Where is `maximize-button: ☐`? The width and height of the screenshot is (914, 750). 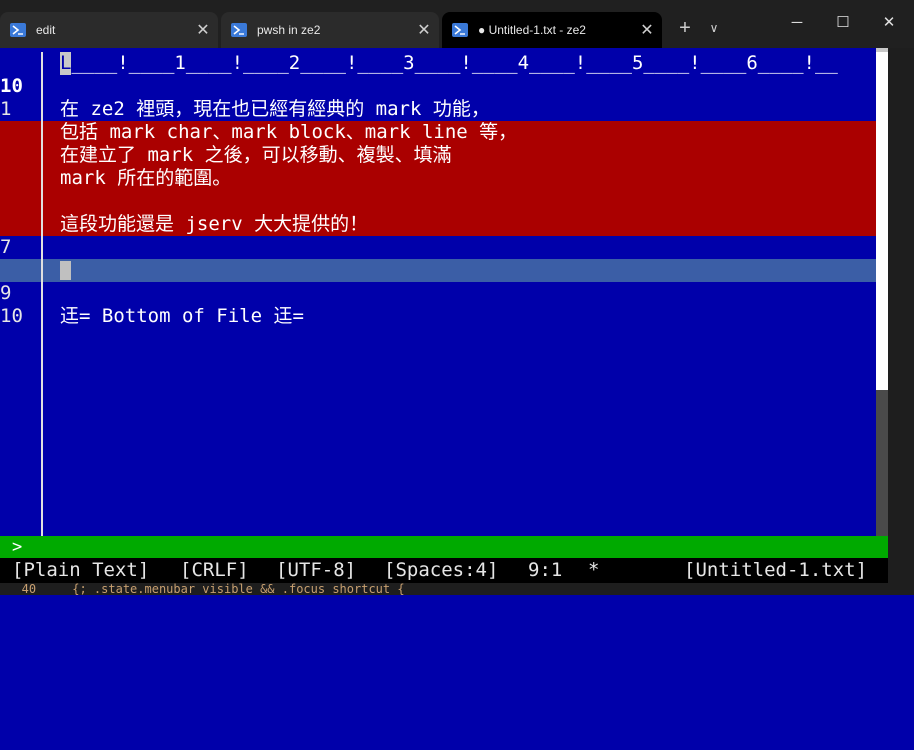 maximize-button: ☐ is located at coordinates (843, 23).